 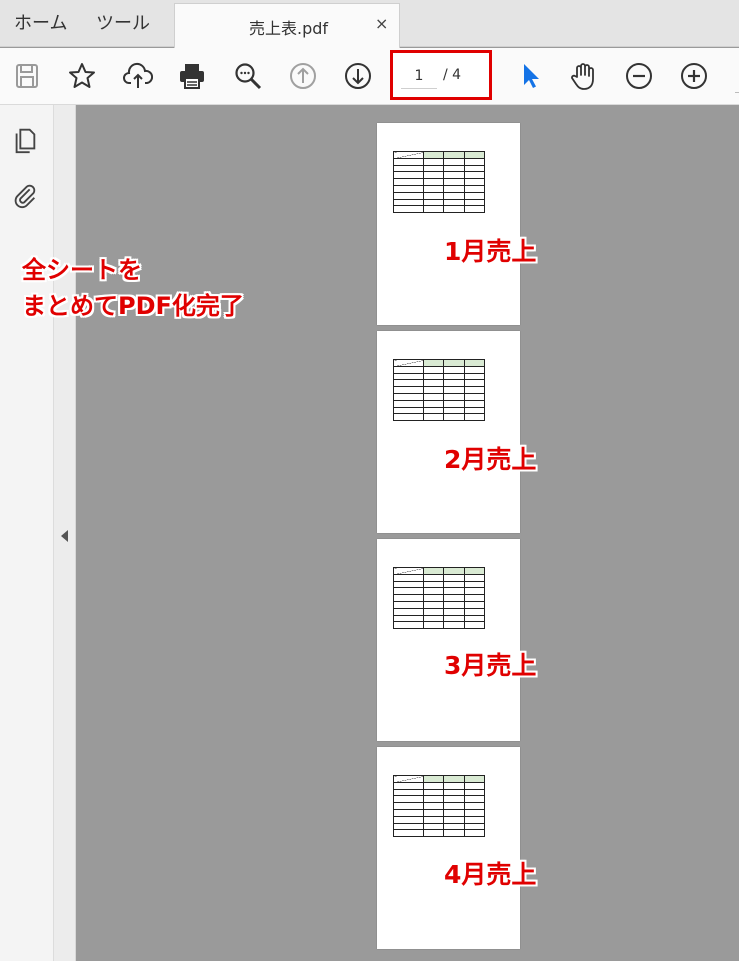 What do you see at coordinates (490, 251) in the screenshot?
I see `page-label-1: 1月売上` at bounding box center [490, 251].